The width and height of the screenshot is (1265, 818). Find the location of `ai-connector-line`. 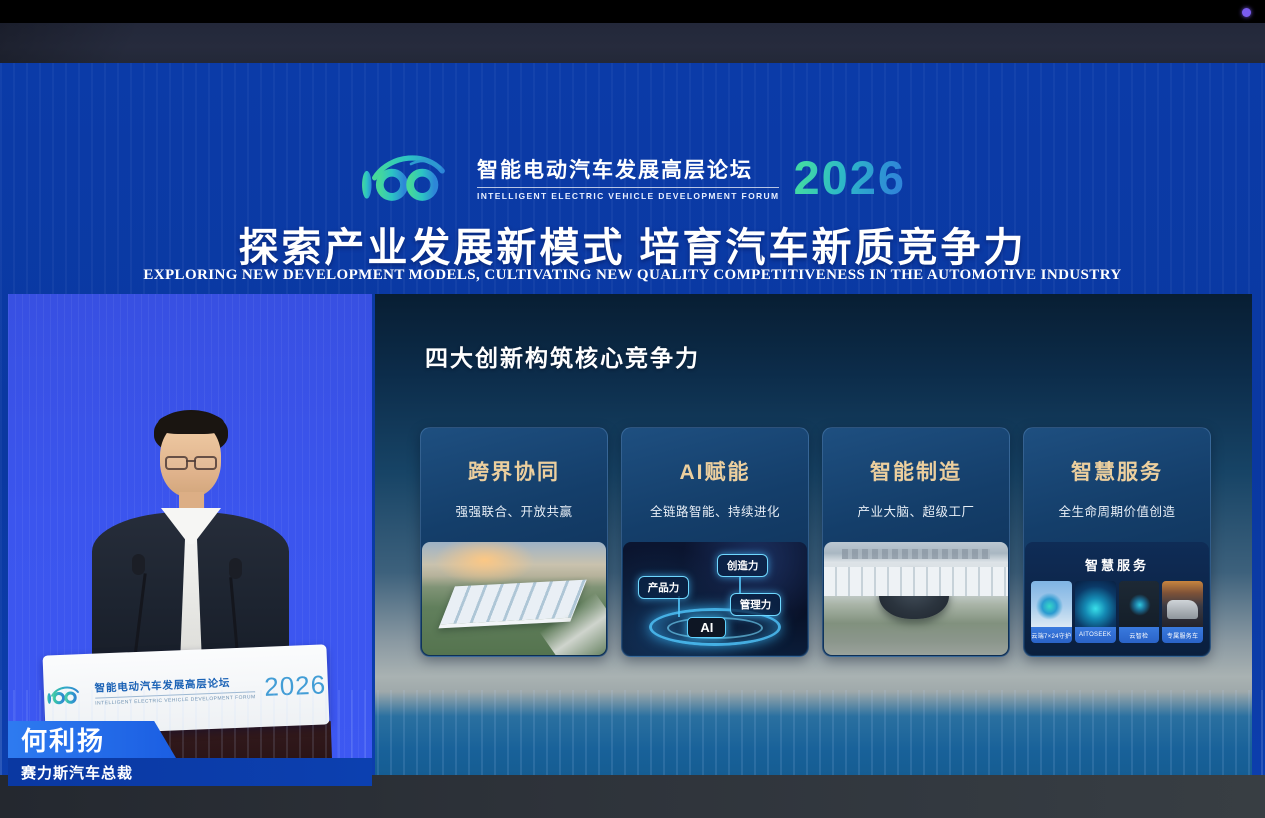

ai-connector-line is located at coordinates (739, 584).